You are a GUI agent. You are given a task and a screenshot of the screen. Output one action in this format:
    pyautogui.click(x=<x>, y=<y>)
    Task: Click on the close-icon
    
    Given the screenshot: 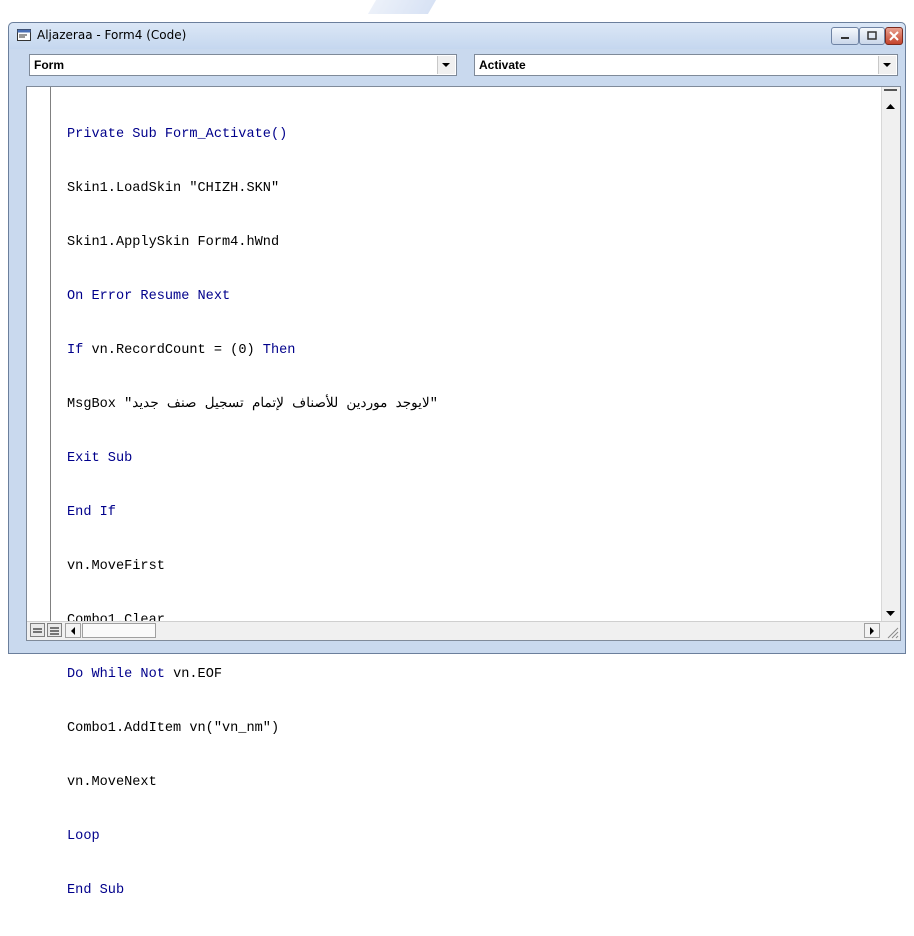 What is the action you would take?
    pyautogui.click(x=894, y=36)
    